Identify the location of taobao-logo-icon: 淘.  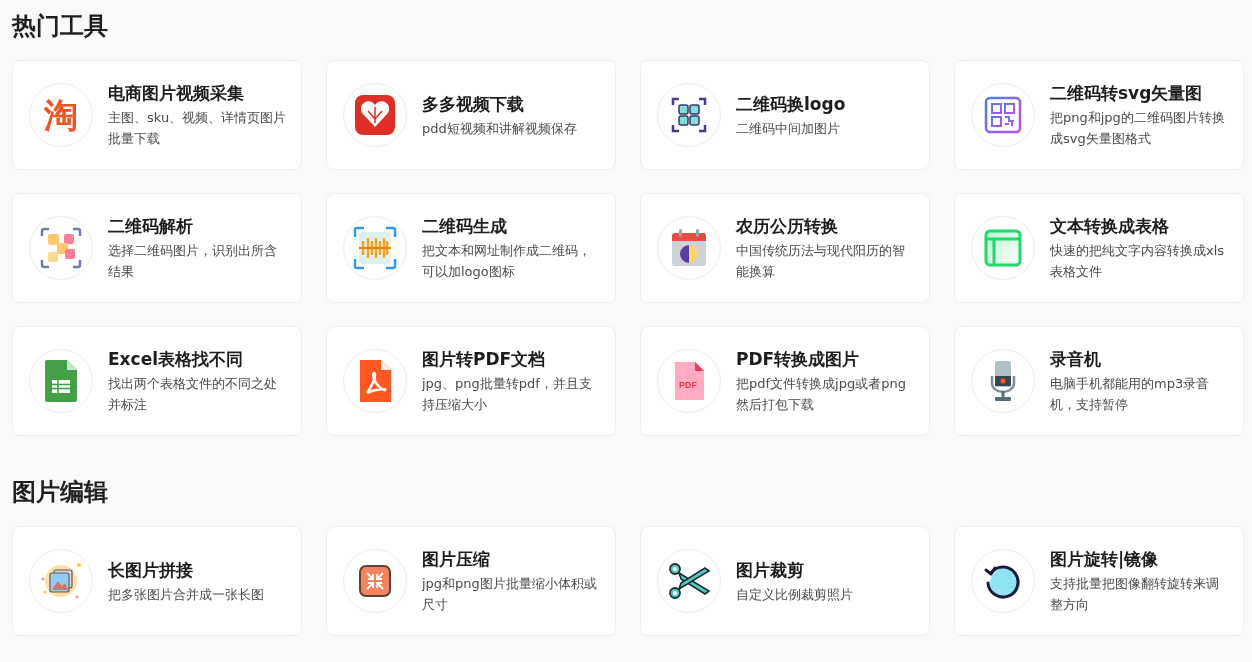
(61, 115).